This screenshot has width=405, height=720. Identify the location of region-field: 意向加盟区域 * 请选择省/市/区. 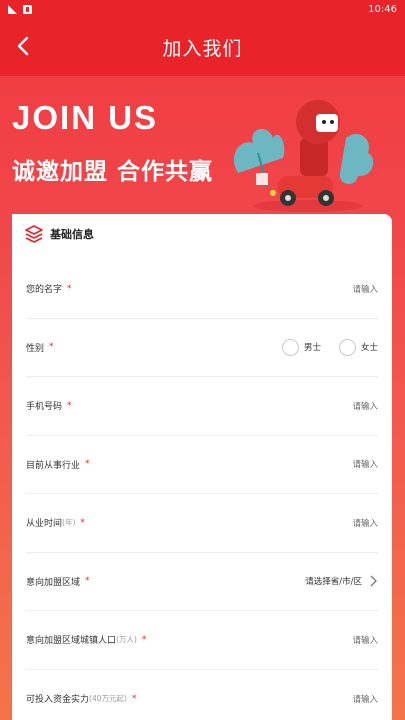
(202, 582).